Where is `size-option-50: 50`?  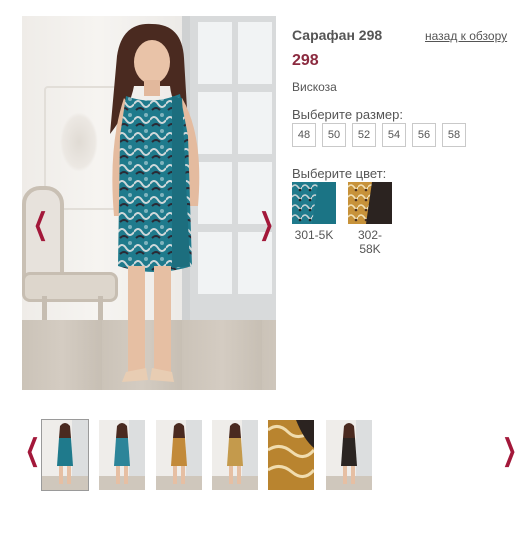 size-option-50: 50 is located at coordinates (334, 135).